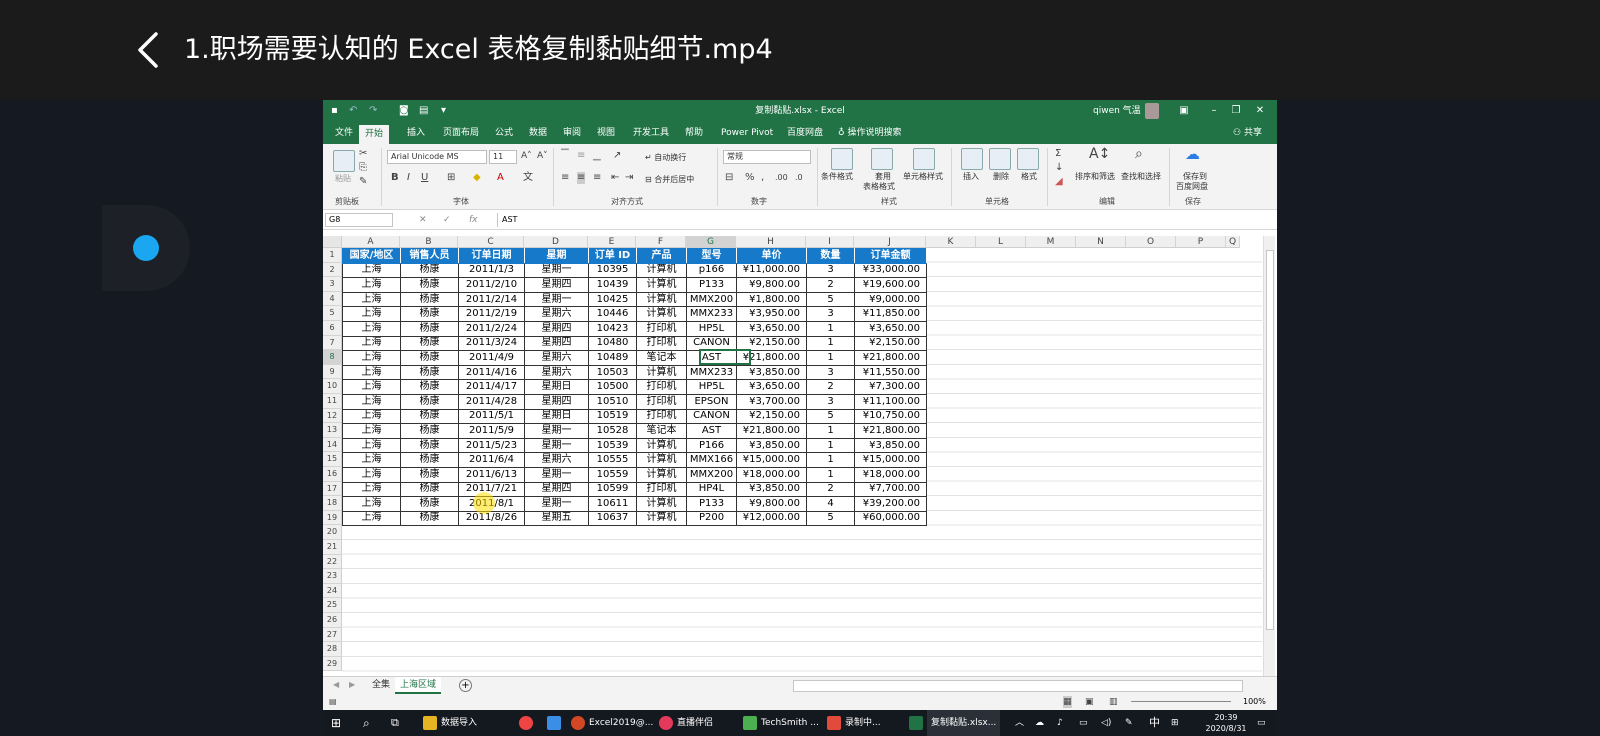  Describe the element at coordinates (890, 343) in the screenshot. I see `table-cell: ¥2,150.00` at that location.